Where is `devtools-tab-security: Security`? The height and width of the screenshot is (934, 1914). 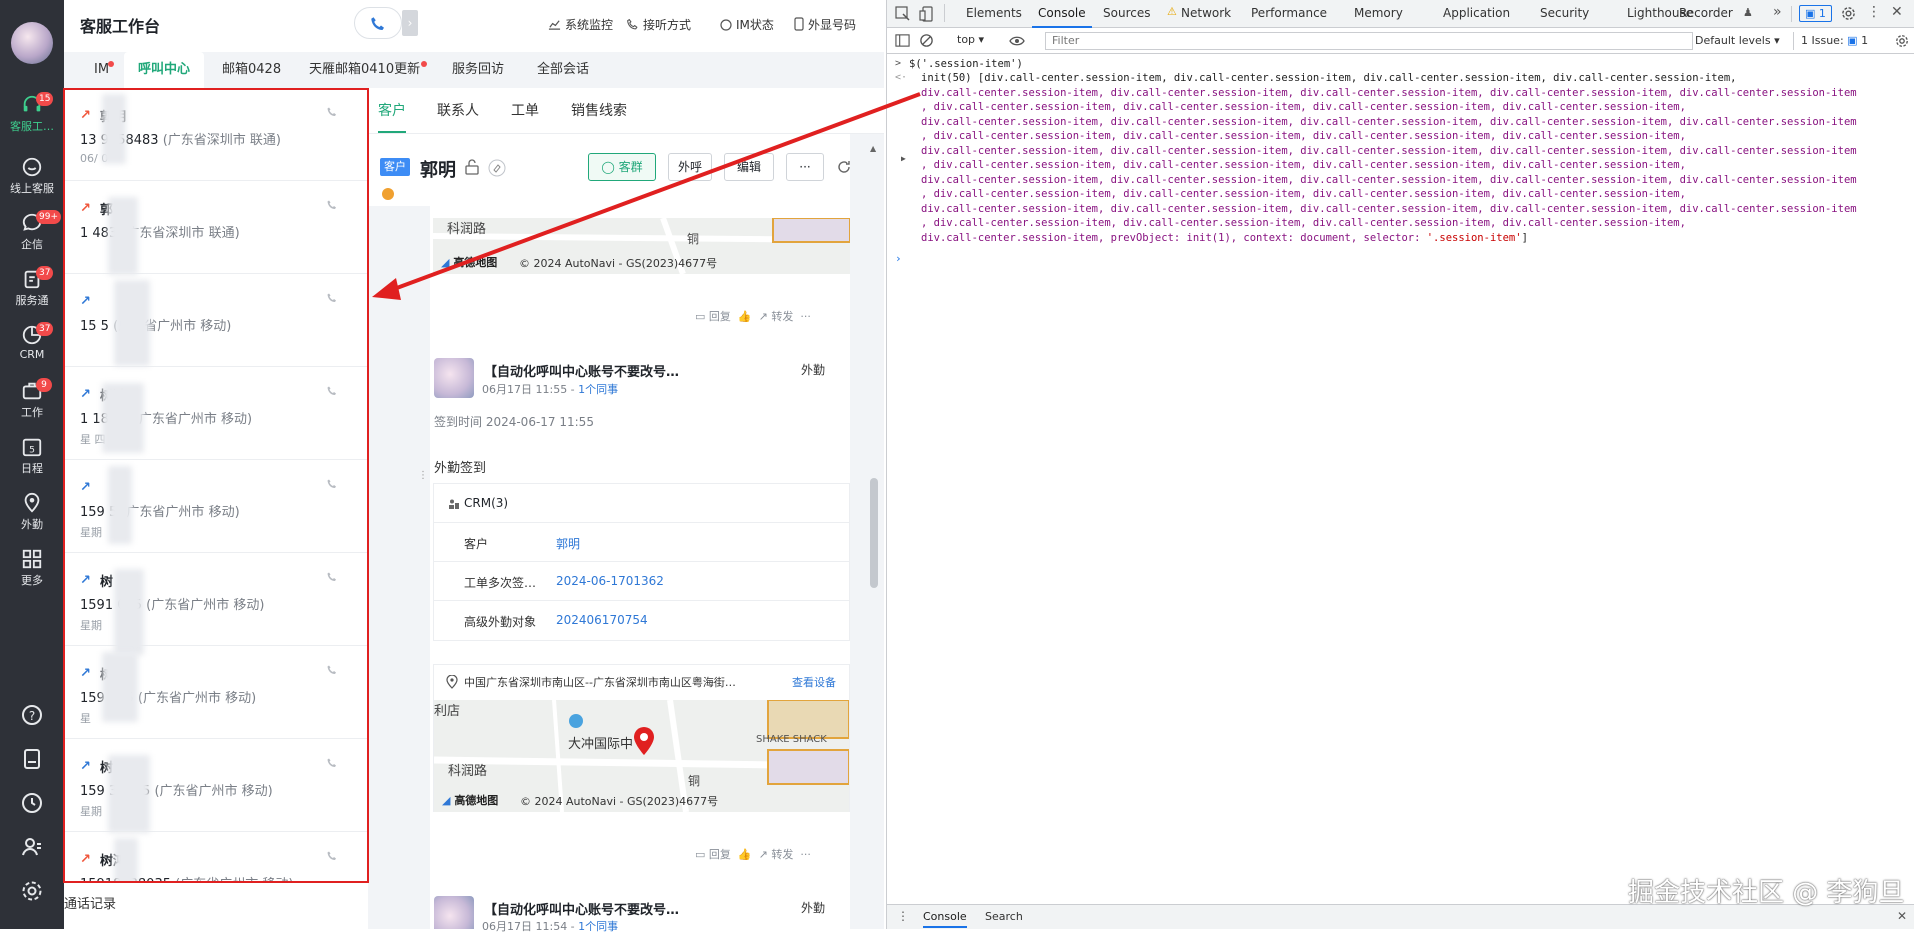
devtools-tab-security: Security is located at coordinates (1564, 13).